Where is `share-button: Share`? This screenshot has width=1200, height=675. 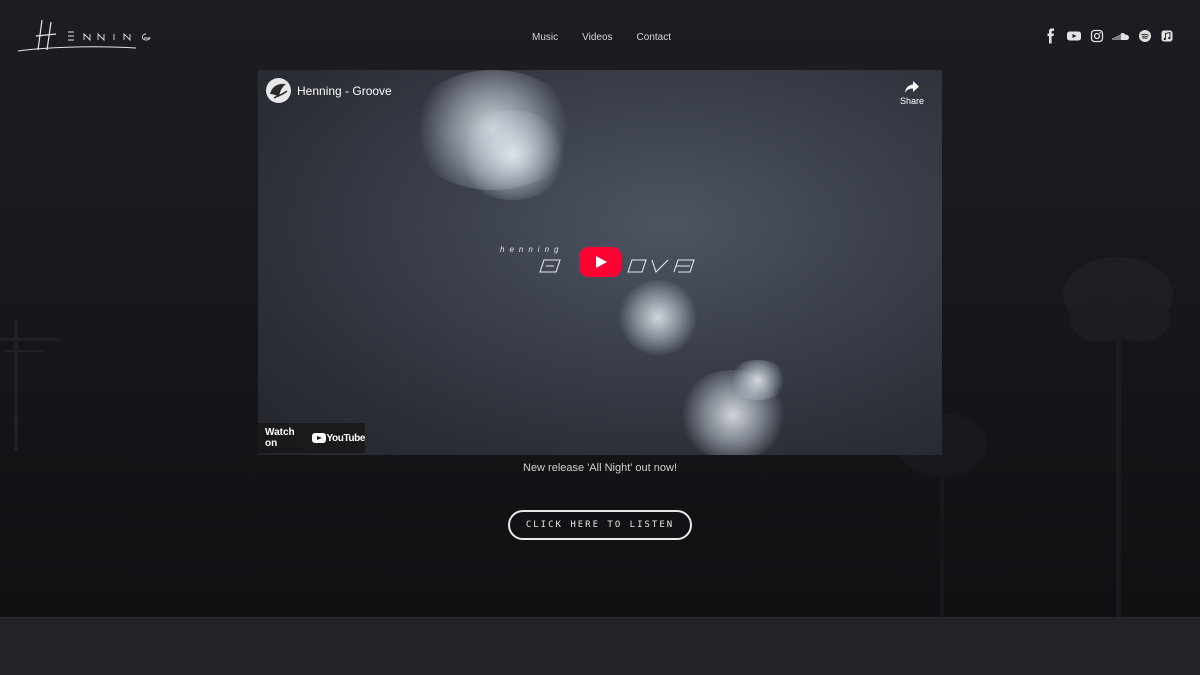 share-button: Share is located at coordinates (912, 93).